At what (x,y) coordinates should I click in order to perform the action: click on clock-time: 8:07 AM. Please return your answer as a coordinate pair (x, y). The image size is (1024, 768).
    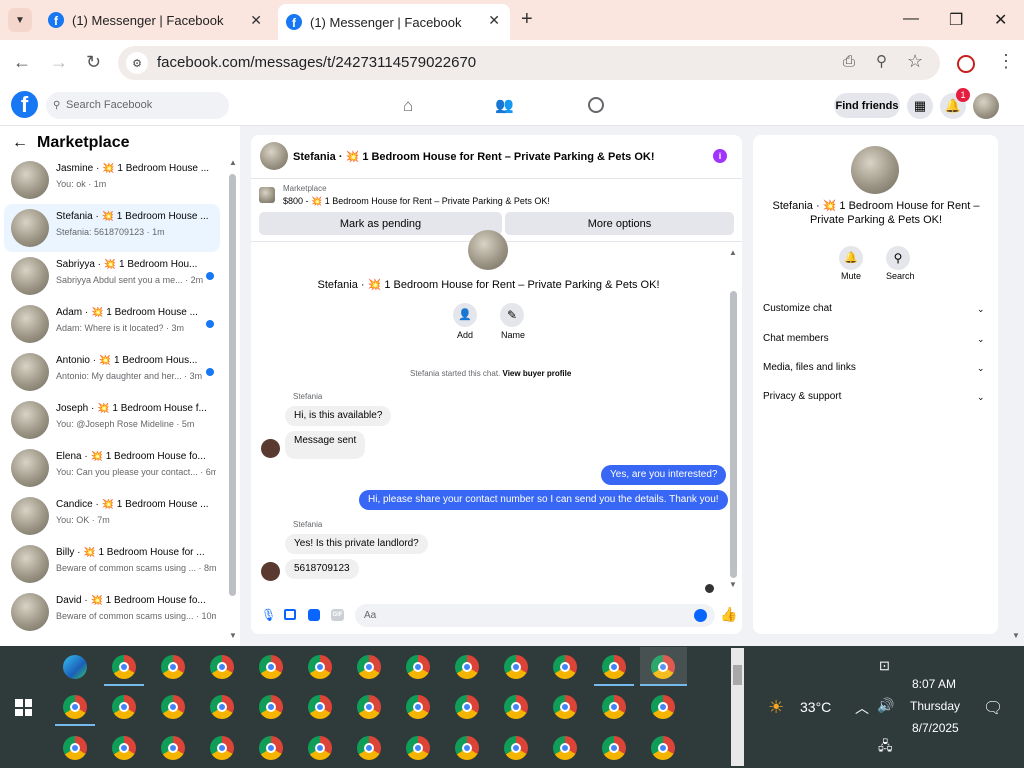
    Looking at the image, I should click on (934, 684).